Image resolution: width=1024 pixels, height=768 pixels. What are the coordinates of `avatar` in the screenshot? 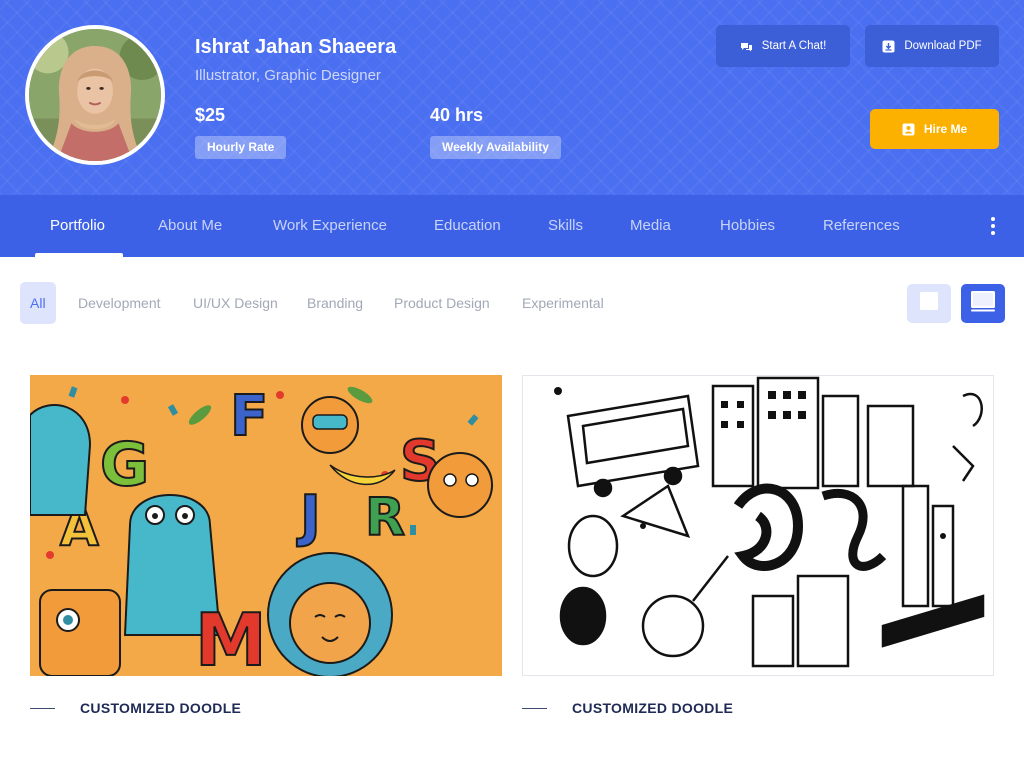 It's located at (95, 95).